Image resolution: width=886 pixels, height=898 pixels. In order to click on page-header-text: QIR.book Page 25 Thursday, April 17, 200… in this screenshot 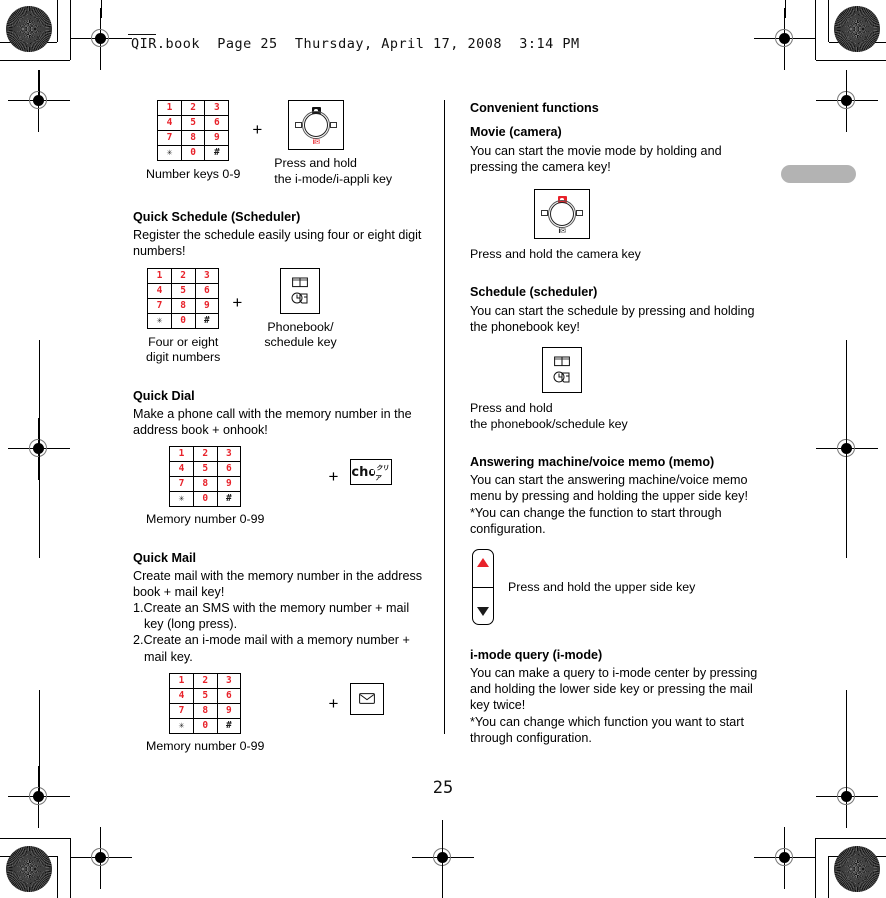, I will do `click(355, 44)`.